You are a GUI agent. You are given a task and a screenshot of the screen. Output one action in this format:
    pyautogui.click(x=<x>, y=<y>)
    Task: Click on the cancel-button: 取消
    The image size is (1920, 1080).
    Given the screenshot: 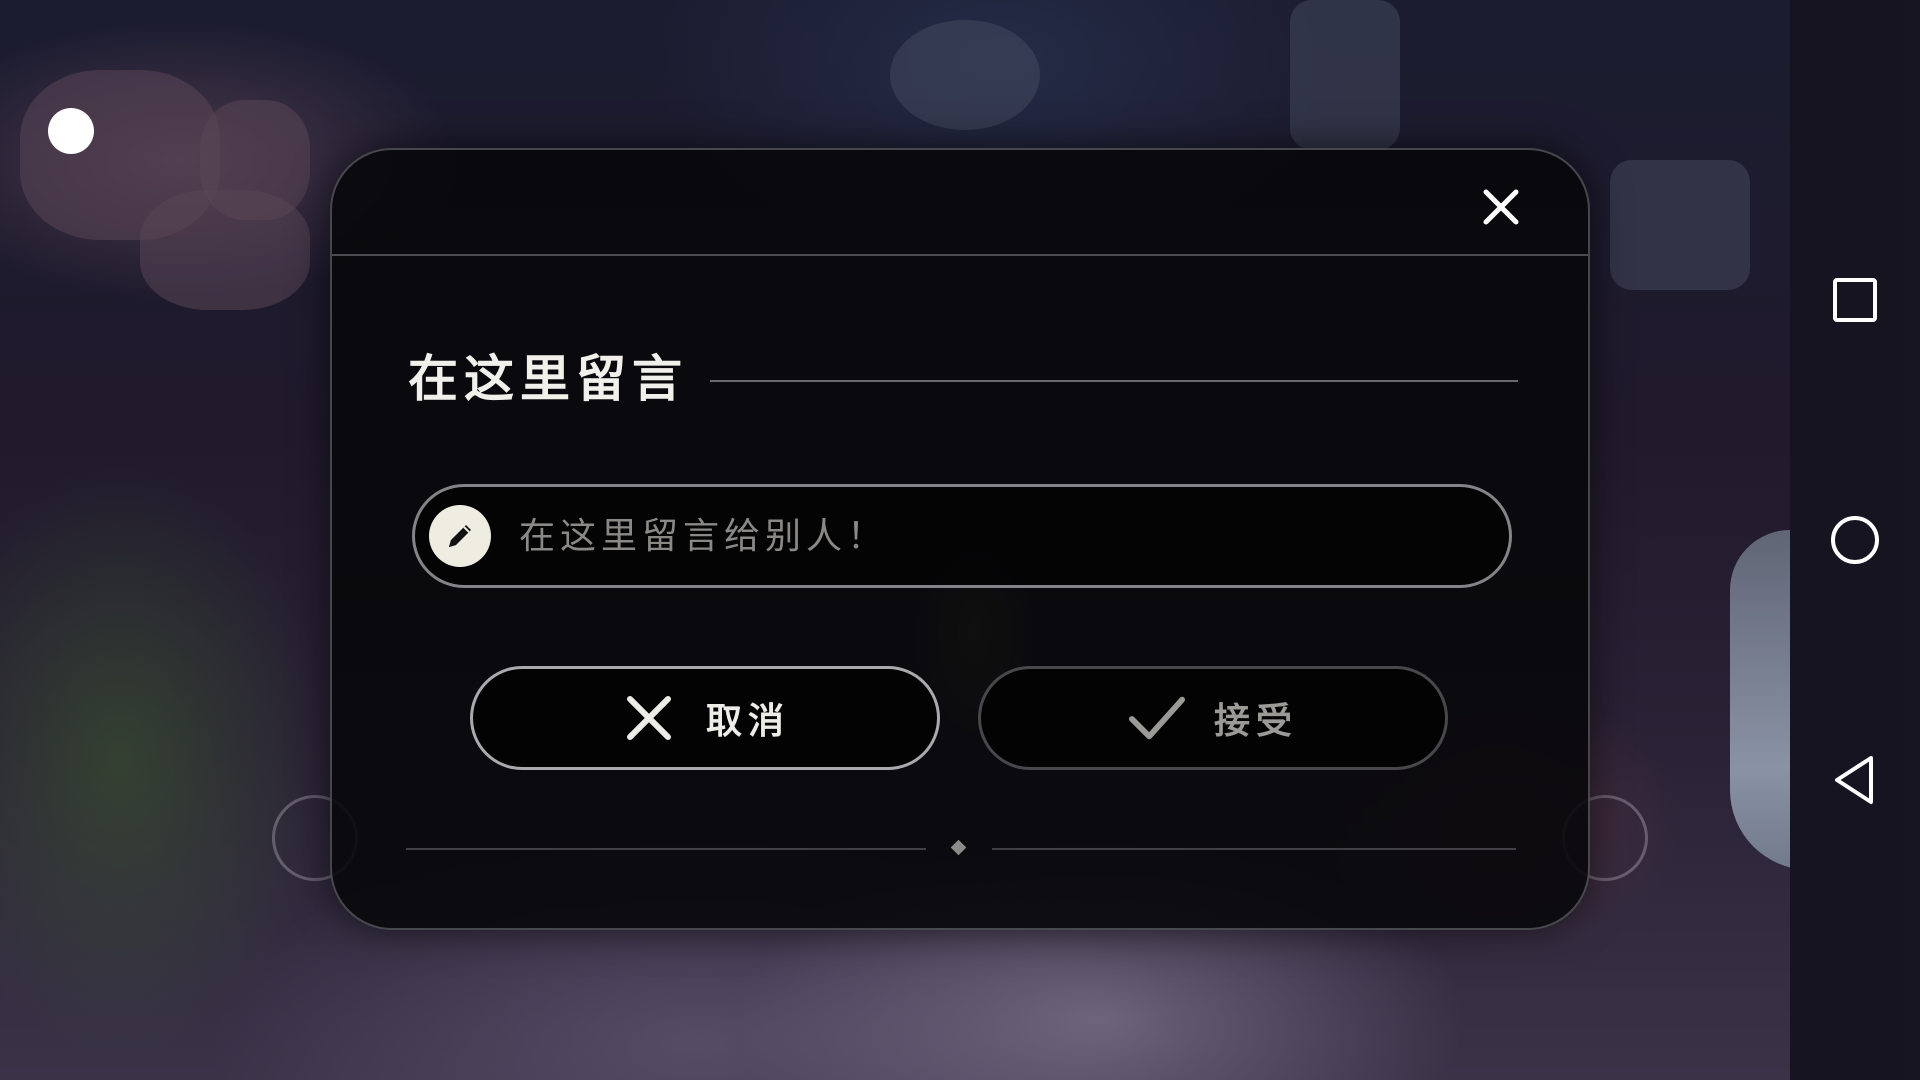 What is the action you would take?
    pyautogui.click(x=705, y=718)
    